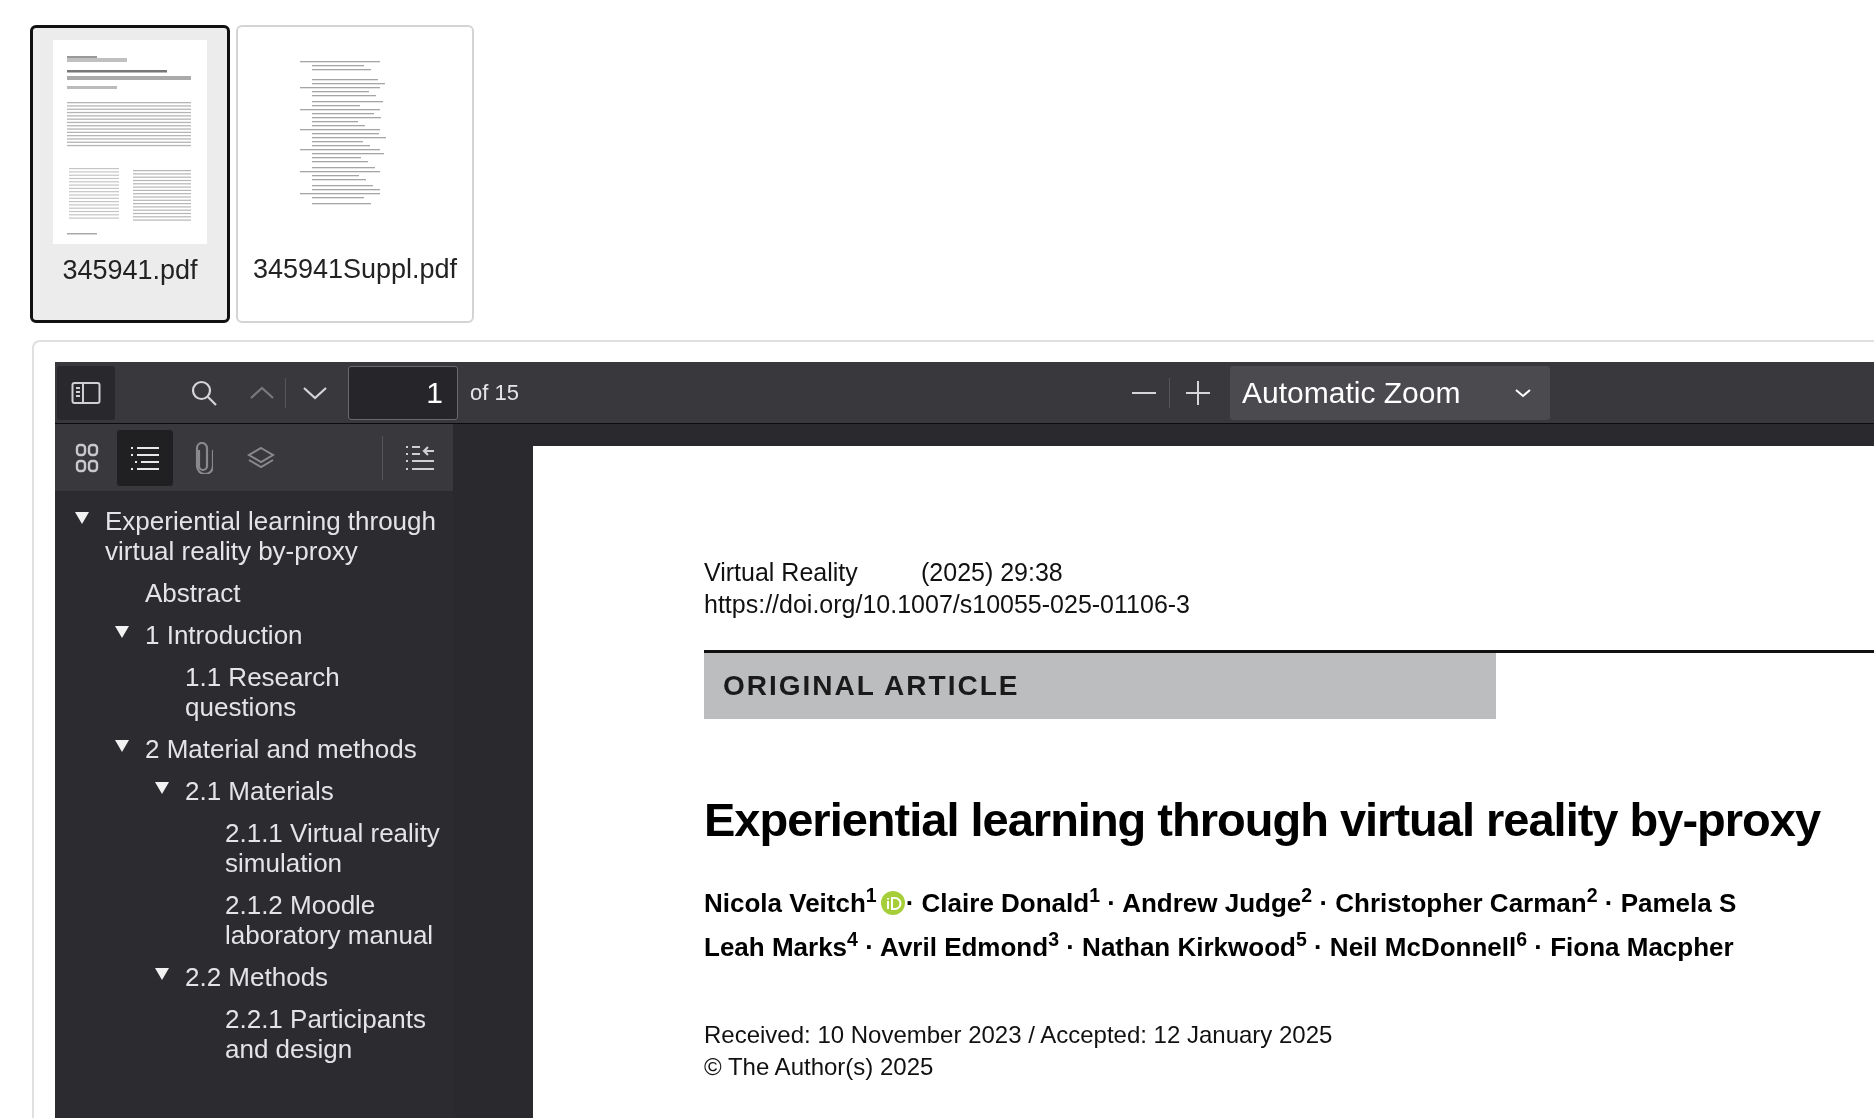 The image size is (1874, 1118). Describe the element at coordinates (781, 572) in the screenshot. I see `journal-name: Virtual Reality` at that location.